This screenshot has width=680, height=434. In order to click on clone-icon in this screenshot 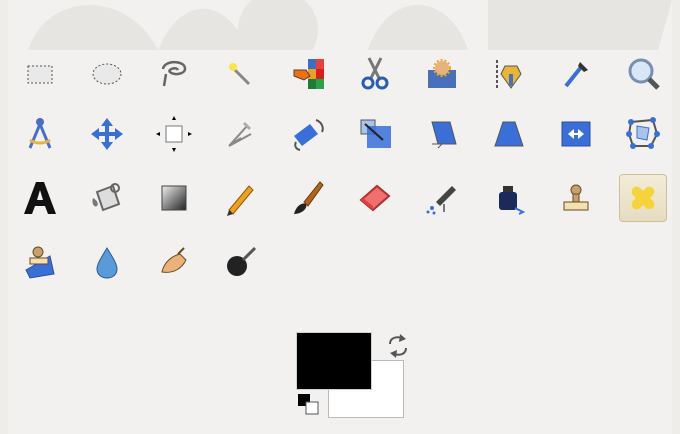, I will do `click(576, 198)`.